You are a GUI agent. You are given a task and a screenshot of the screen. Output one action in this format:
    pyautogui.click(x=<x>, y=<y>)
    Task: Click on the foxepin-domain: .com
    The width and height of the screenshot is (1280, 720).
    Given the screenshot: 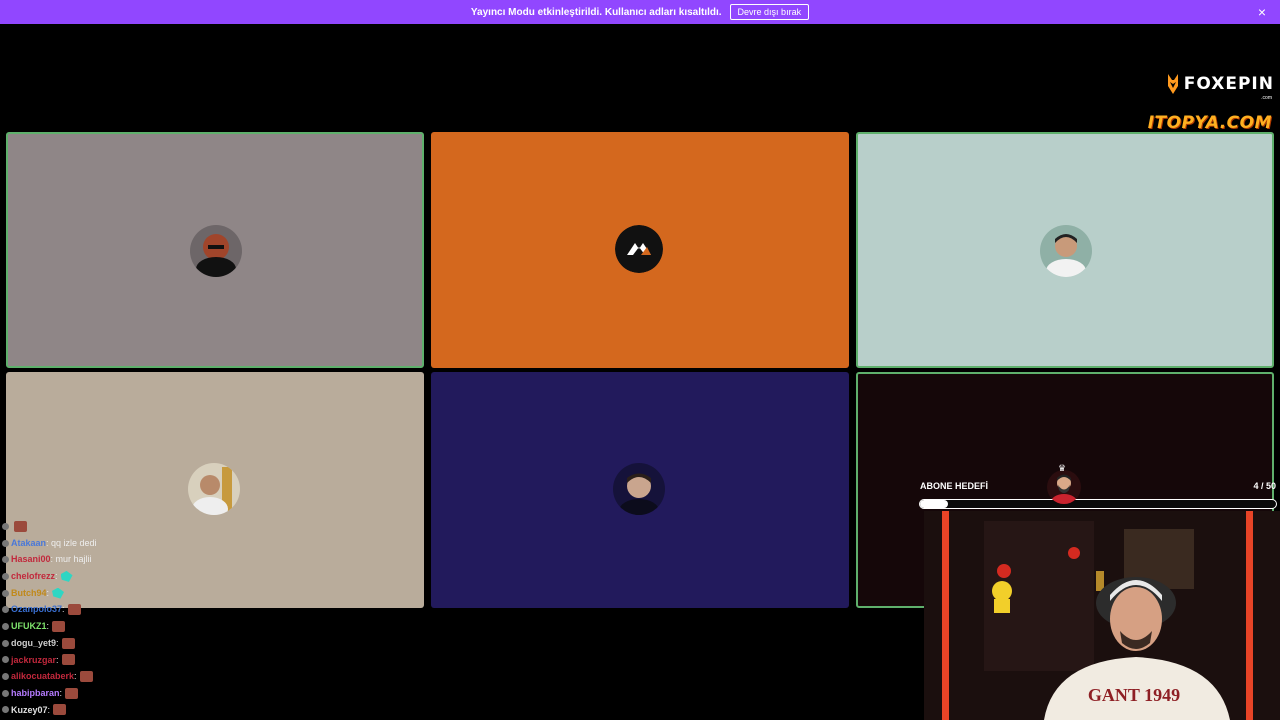 What is the action you would take?
    pyautogui.click(x=1266, y=98)
    